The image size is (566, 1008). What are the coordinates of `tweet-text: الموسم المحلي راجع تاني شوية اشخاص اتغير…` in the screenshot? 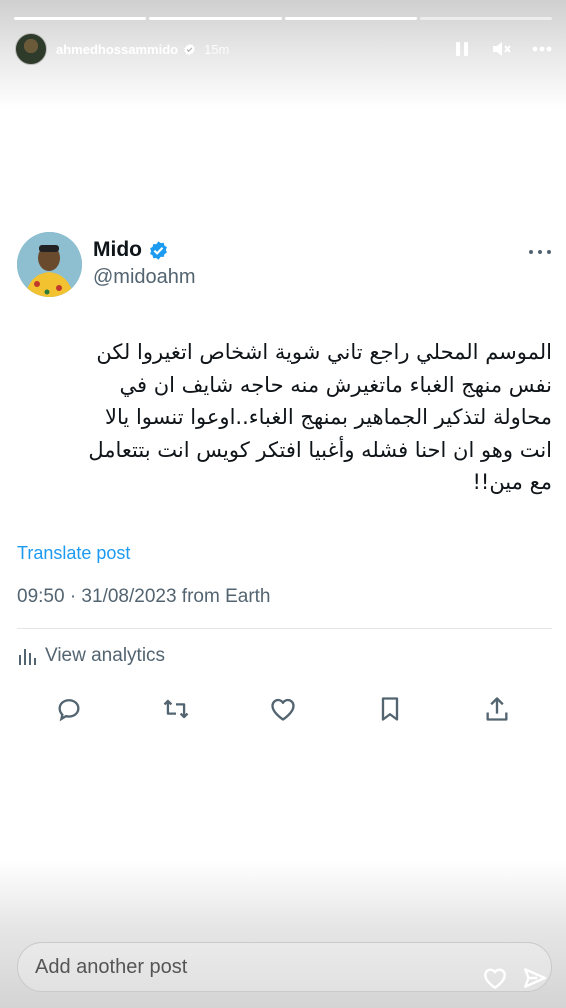 It's located at (296, 417).